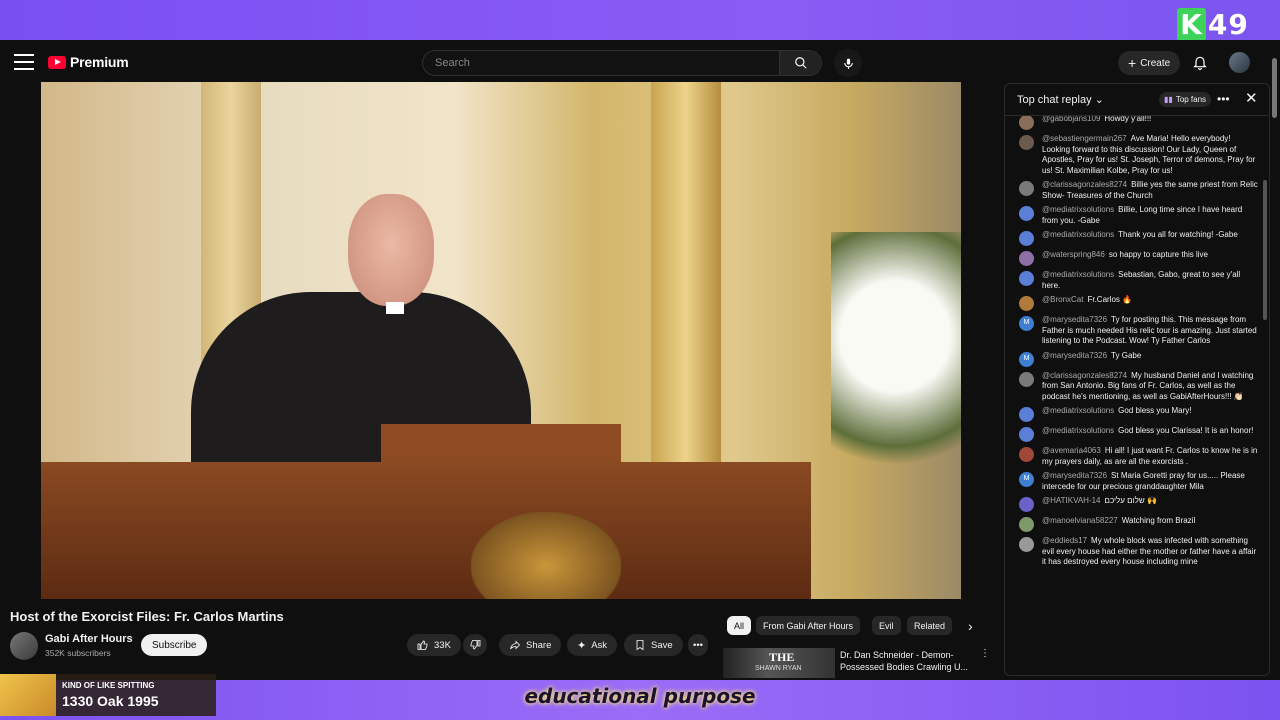 The image size is (1280, 720). What do you see at coordinates (698, 645) in the screenshot?
I see `more-actions-button: •••` at bounding box center [698, 645].